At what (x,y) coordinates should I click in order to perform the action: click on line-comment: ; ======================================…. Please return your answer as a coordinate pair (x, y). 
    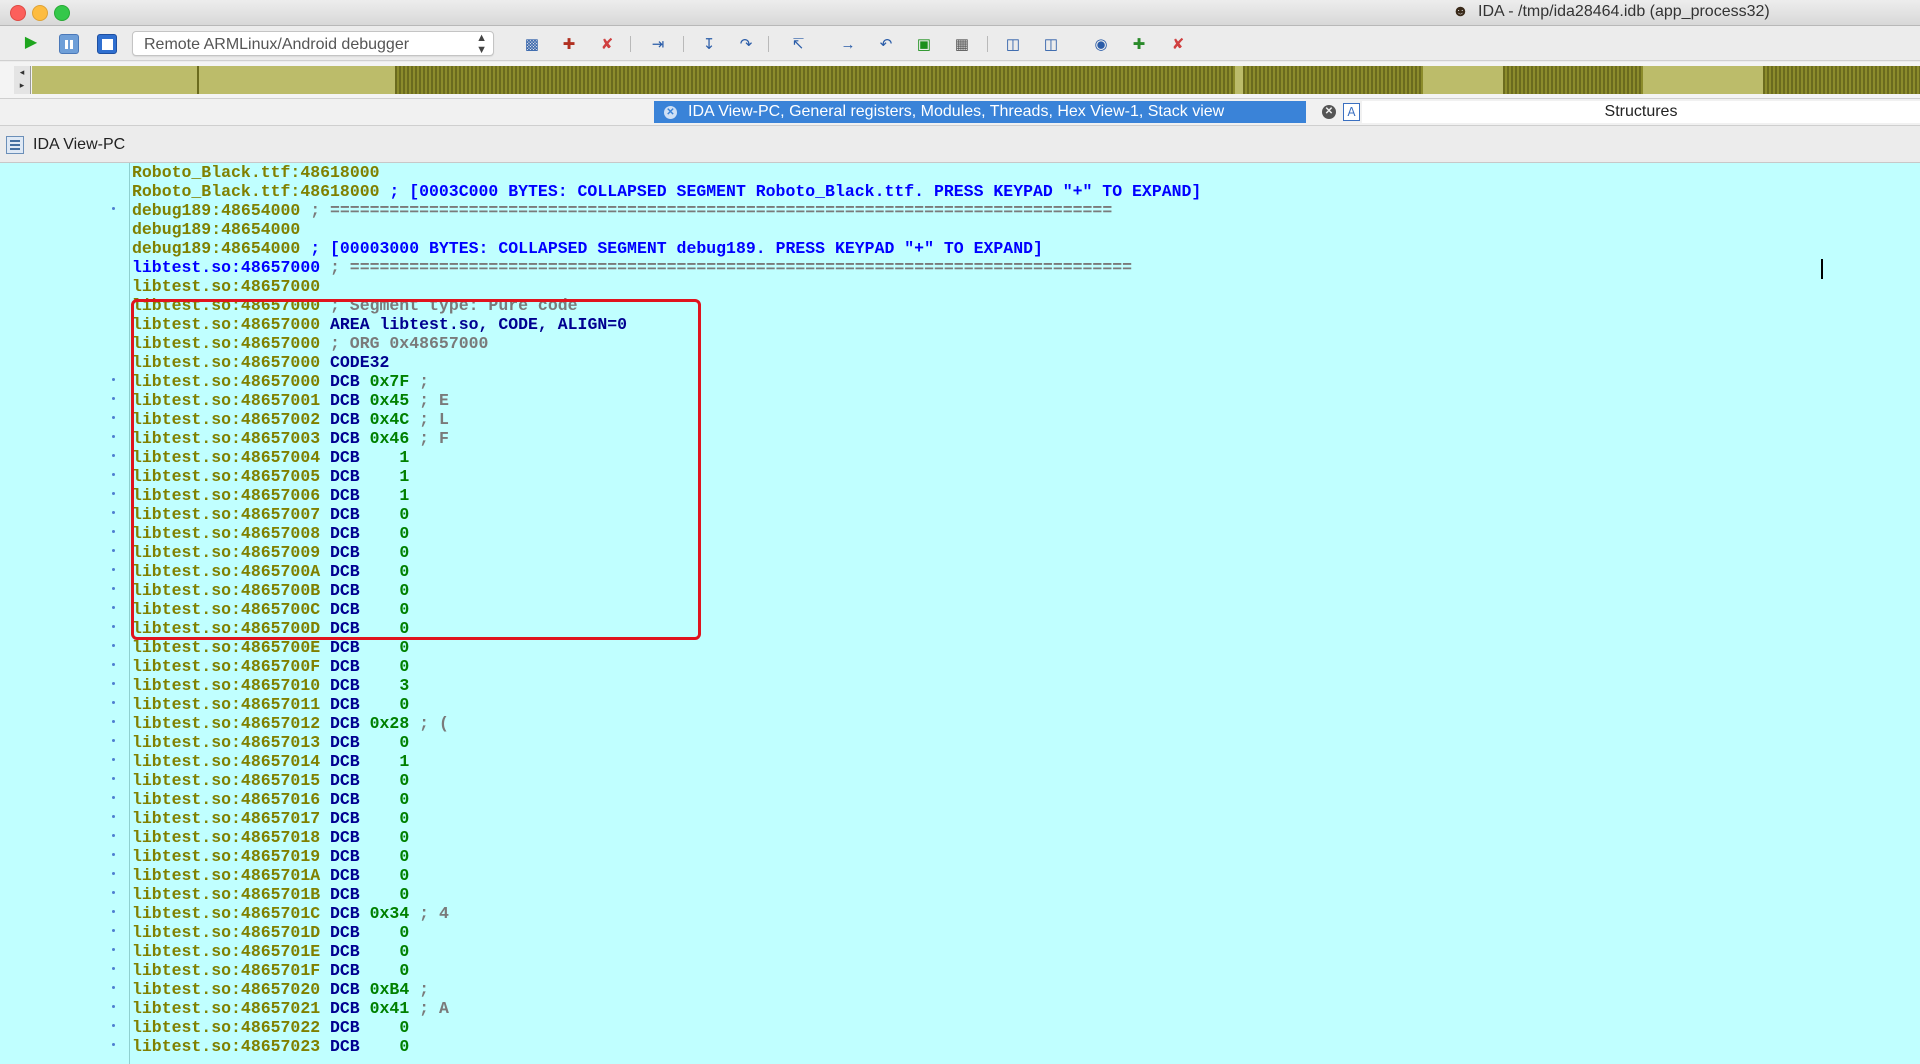
    Looking at the image, I should click on (731, 267).